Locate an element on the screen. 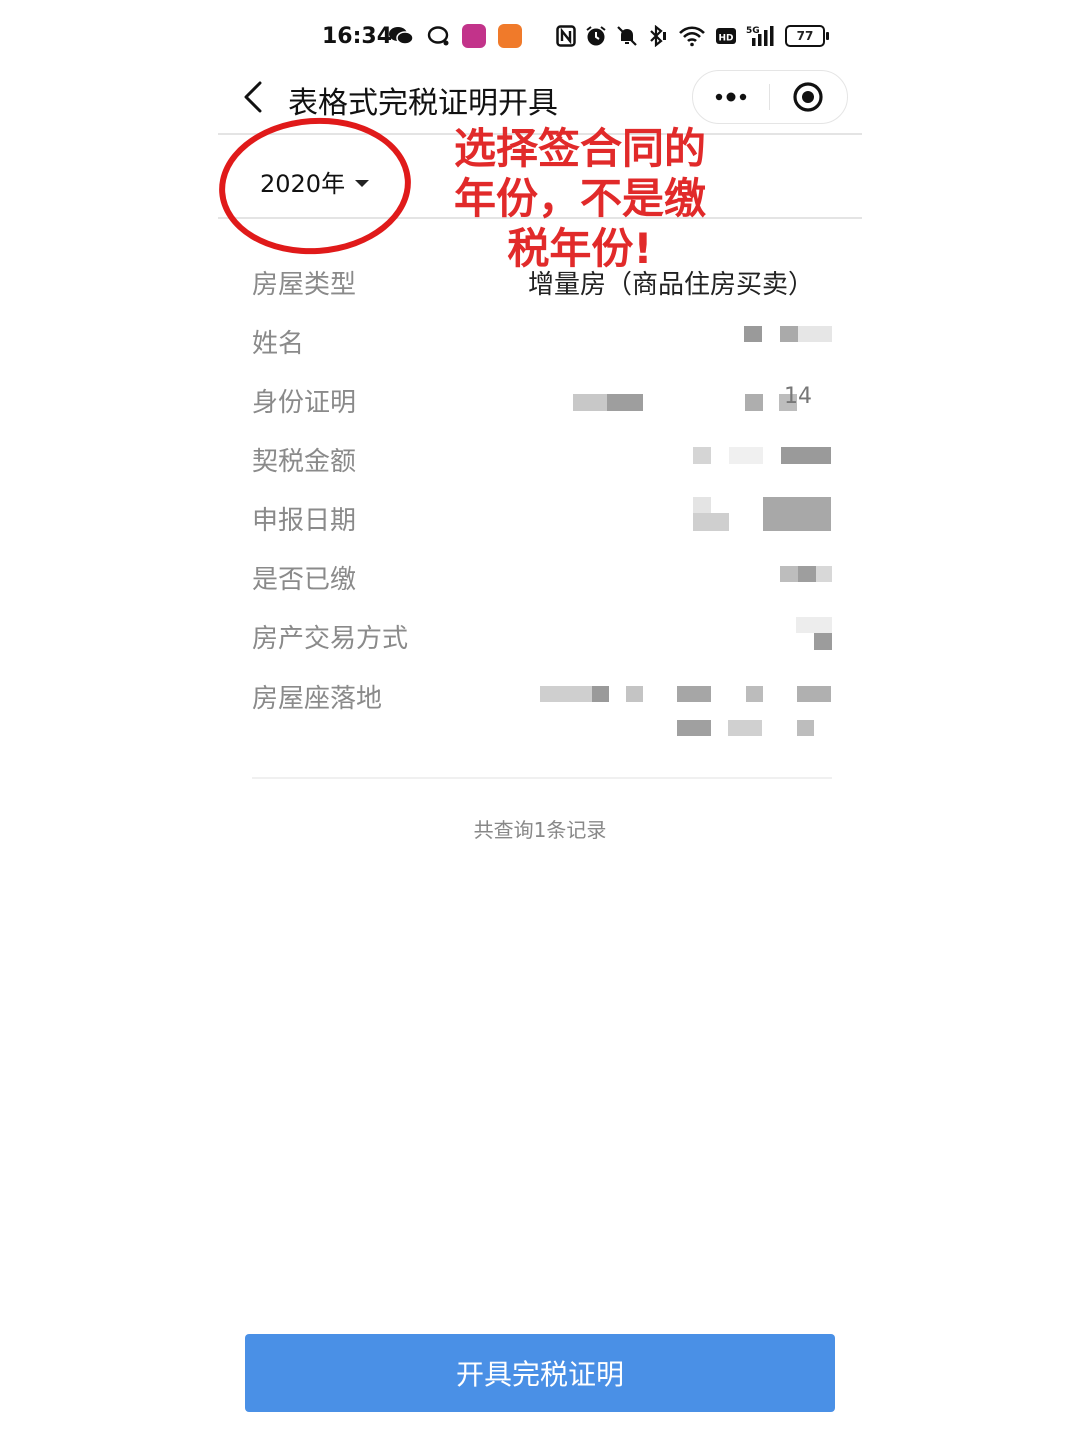 This screenshot has height=1440, width=1080. page-title: 表格式完税证明开具 is located at coordinates (423, 103).